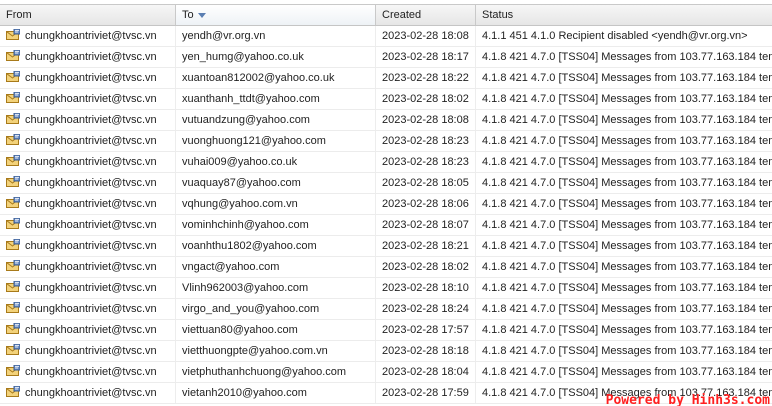 The width and height of the screenshot is (772, 406). I want to click on created-time: 2023-02-28 17:59, so click(426, 393).